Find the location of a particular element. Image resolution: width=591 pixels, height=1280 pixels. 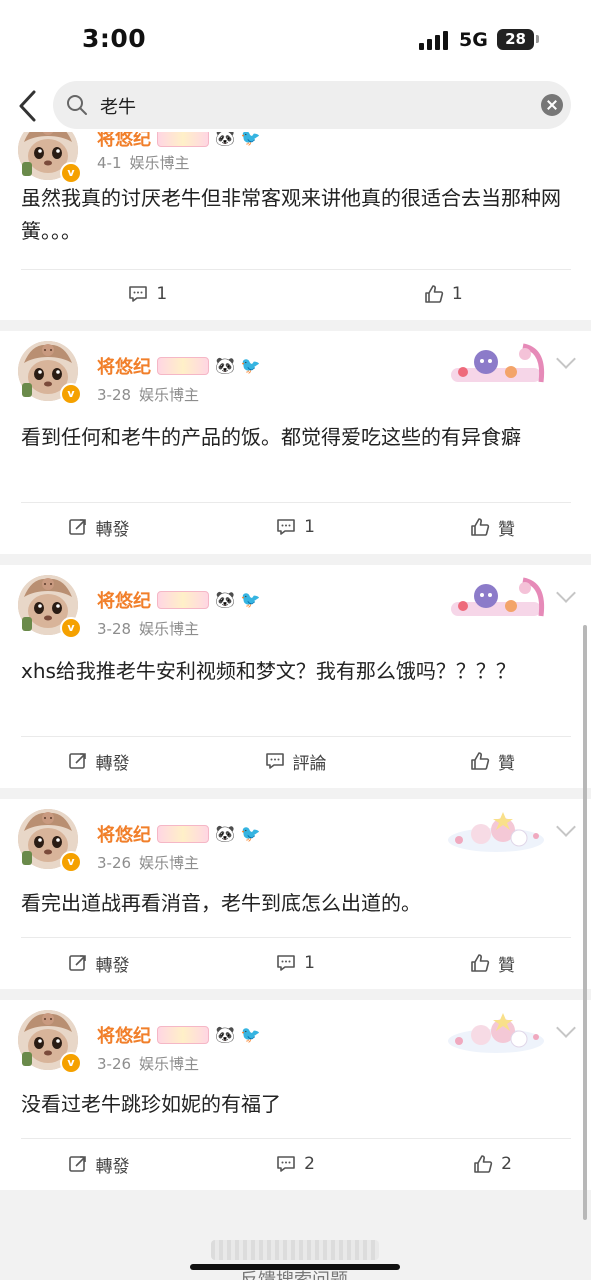

battery-tip is located at coordinates (537, 39).